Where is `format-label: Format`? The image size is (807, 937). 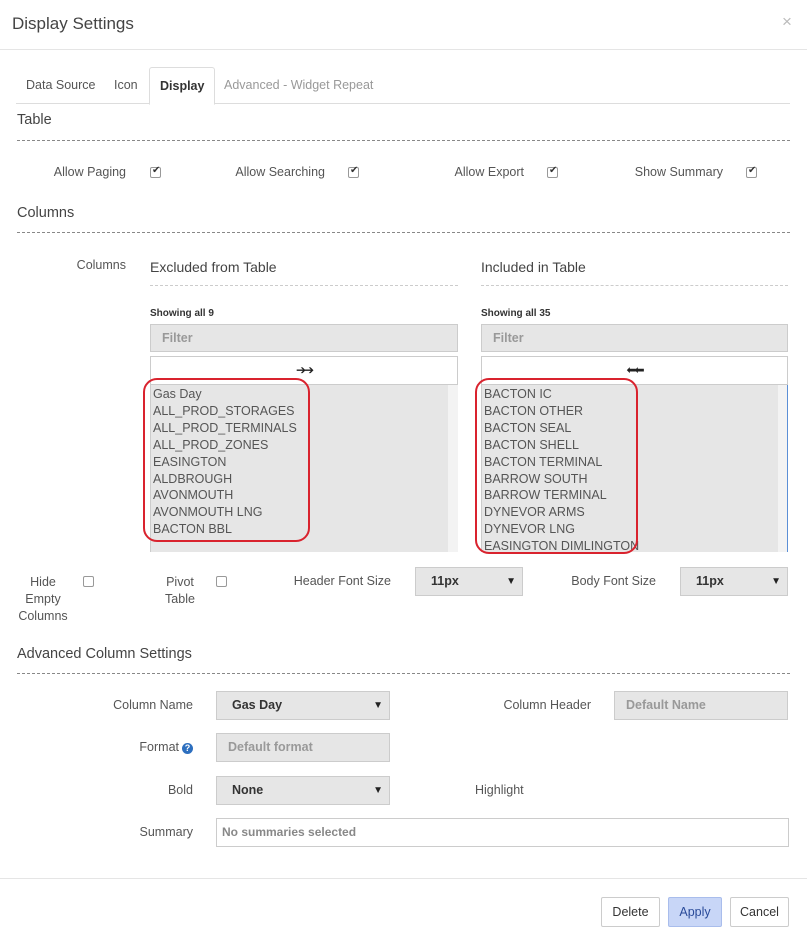
format-label: Format is located at coordinates (159, 747).